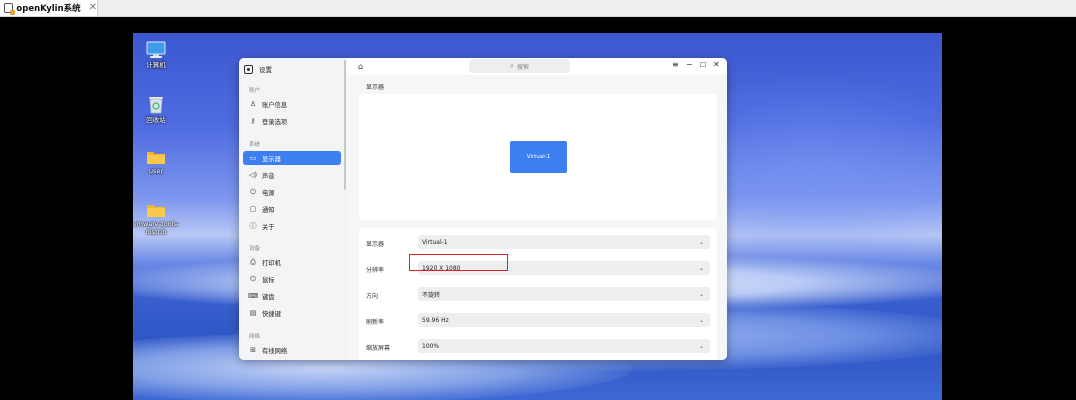 The width and height of the screenshot is (1076, 400). I want to click on sidebar-item-label: 键盘, so click(268, 297).